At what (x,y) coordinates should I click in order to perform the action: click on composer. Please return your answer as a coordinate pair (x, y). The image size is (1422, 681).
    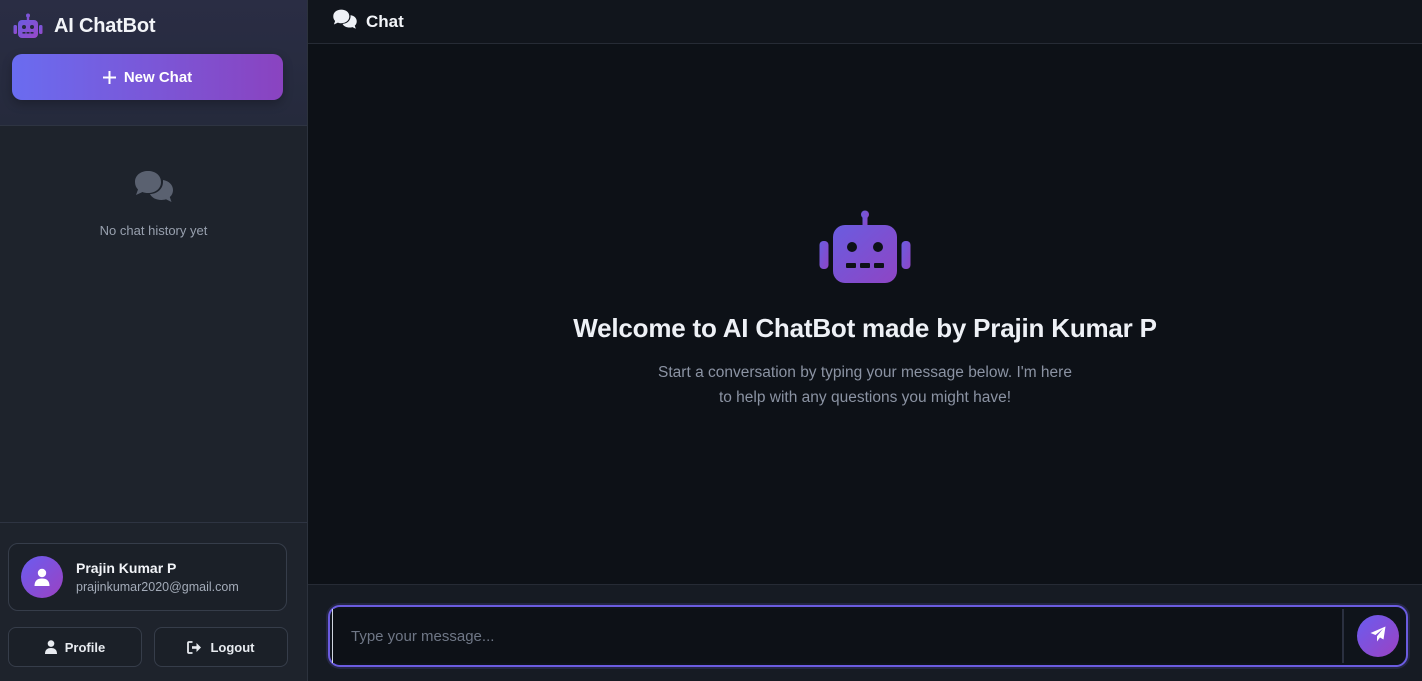
    Looking at the image, I should click on (865, 632).